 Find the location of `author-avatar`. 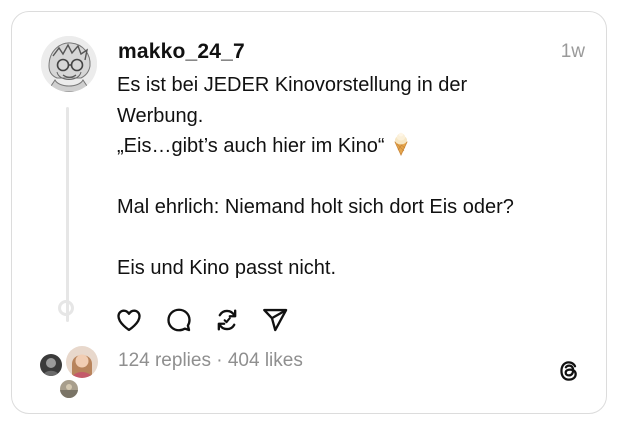

author-avatar is located at coordinates (69, 64).